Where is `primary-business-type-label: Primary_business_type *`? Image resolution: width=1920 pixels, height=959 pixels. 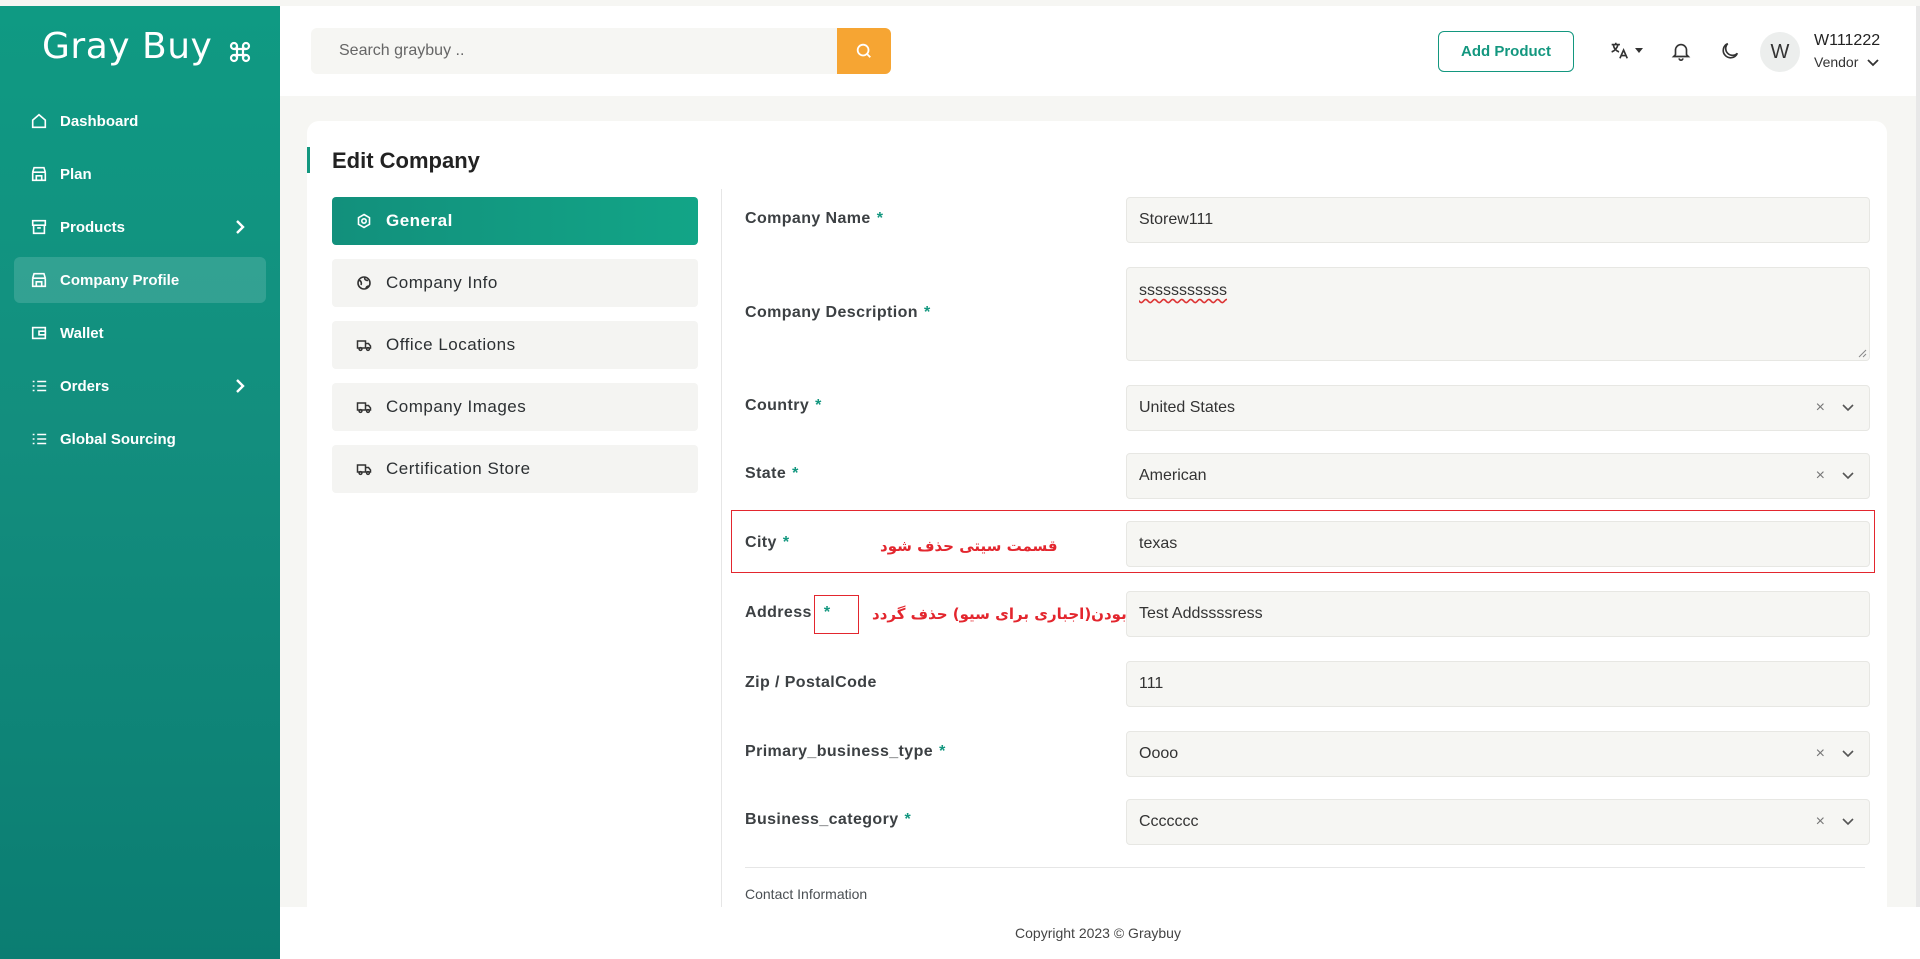 primary-business-type-label: Primary_business_type * is located at coordinates (845, 751).